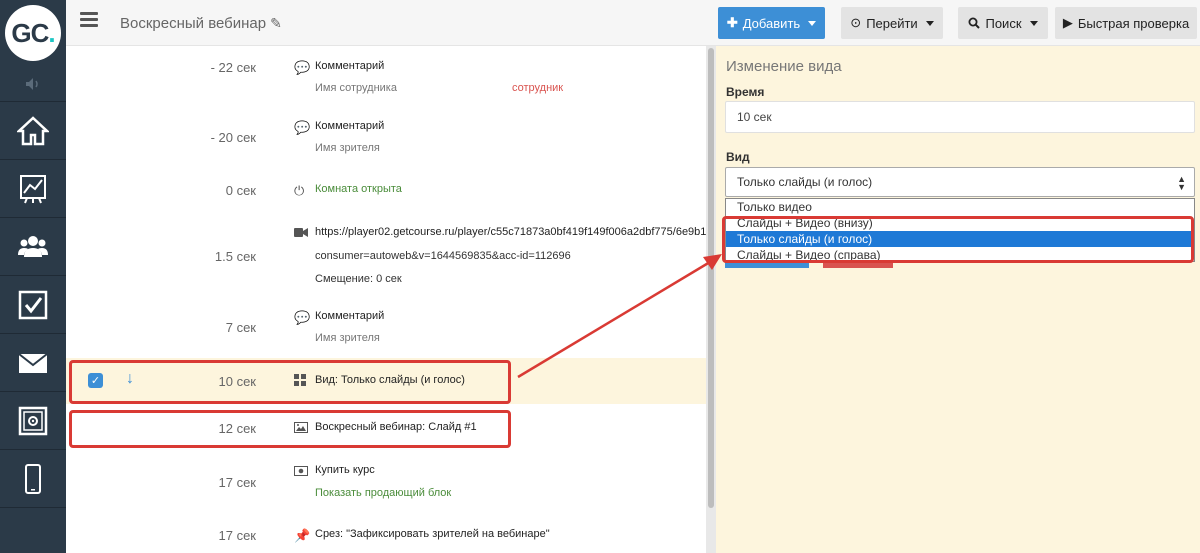 This screenshot has width=1200, height=553. Describe the element at coordinates (1133, 23) in the screenshot. I see `quick-check-button-label: Быстрая проверка` at that location.